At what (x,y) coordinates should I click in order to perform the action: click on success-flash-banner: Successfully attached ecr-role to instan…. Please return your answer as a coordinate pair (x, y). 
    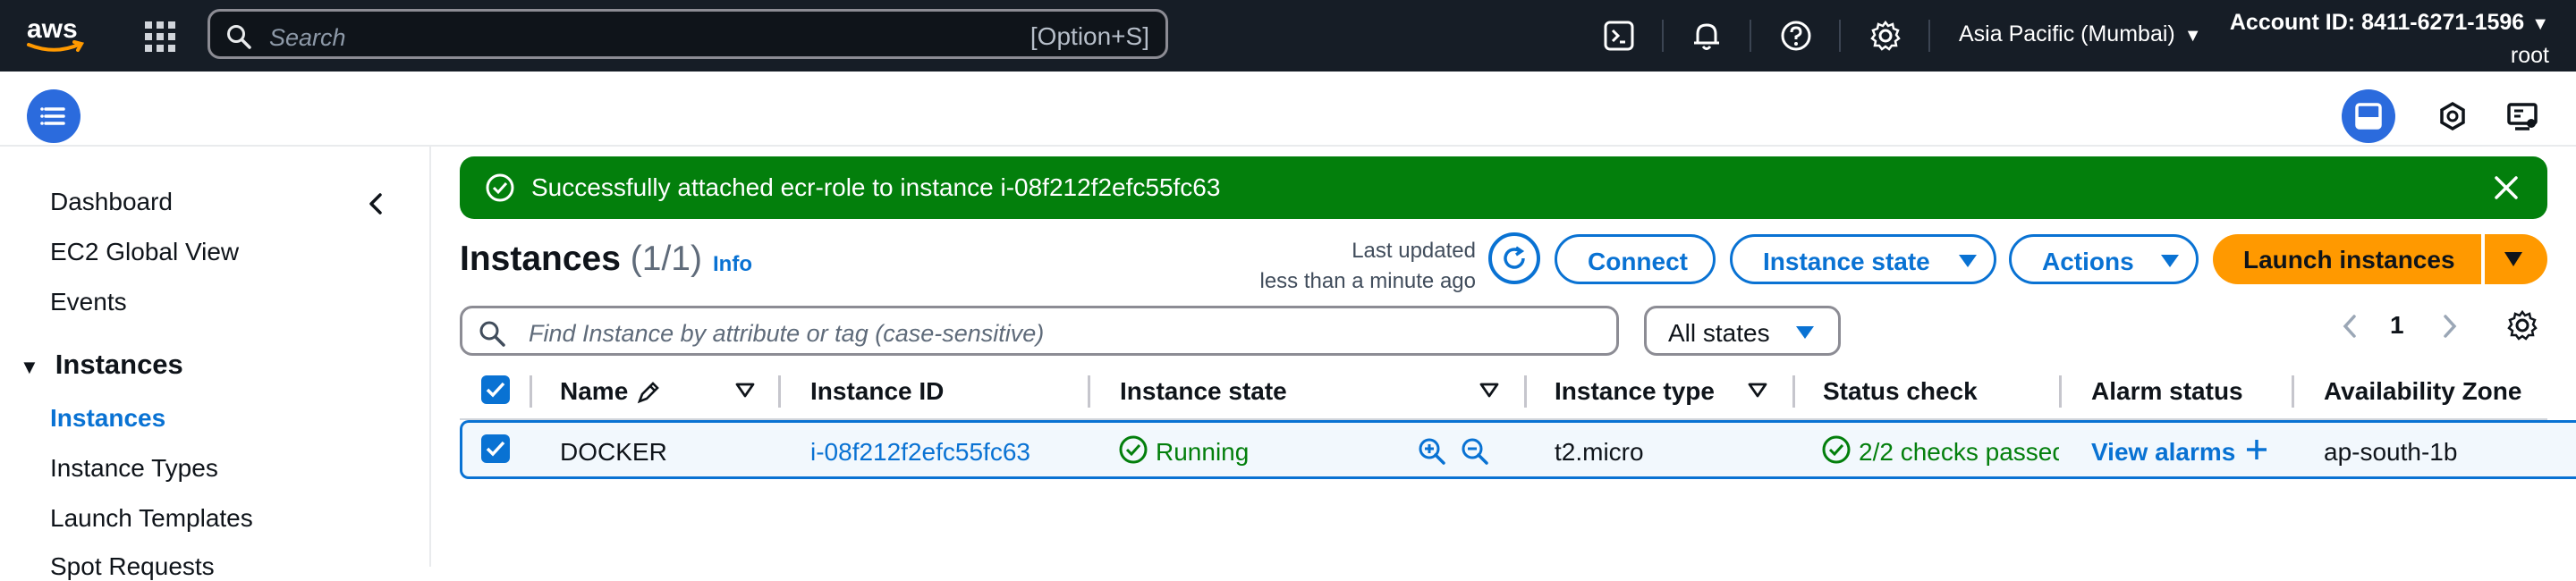
    Looking at the image, I should click on (1503, 187).